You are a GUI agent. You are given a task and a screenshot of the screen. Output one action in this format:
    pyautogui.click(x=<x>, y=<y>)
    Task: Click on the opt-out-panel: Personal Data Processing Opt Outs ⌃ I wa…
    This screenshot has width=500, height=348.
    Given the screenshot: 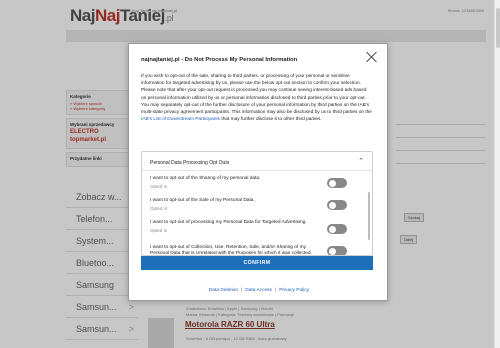 What is the action you would take?
    pyautogui.click(x=257, y=203)
    